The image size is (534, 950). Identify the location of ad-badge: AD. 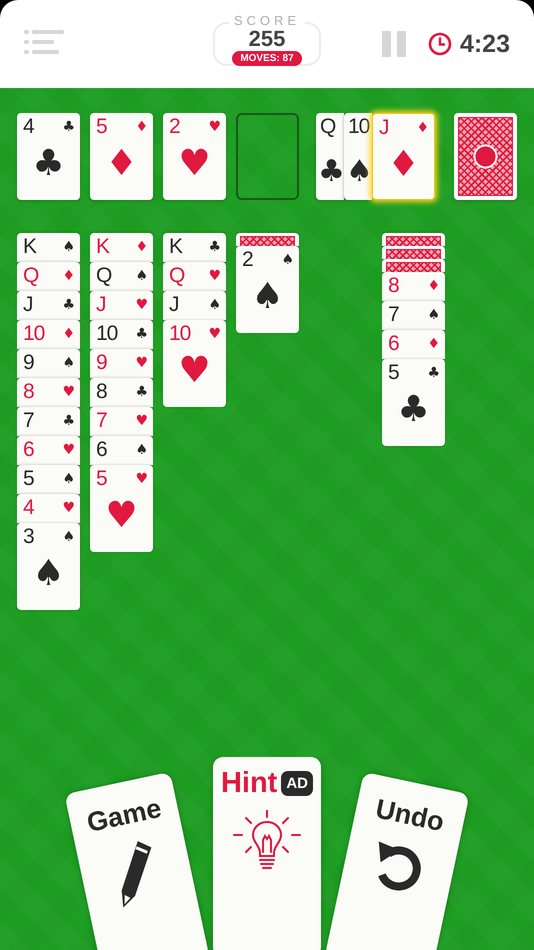
(297, 783).